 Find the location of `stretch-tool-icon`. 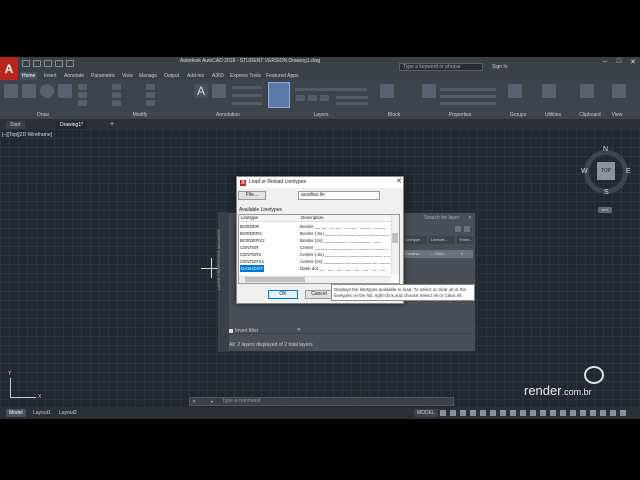

stretch-tool-icon is located at coordinates (82, 103).